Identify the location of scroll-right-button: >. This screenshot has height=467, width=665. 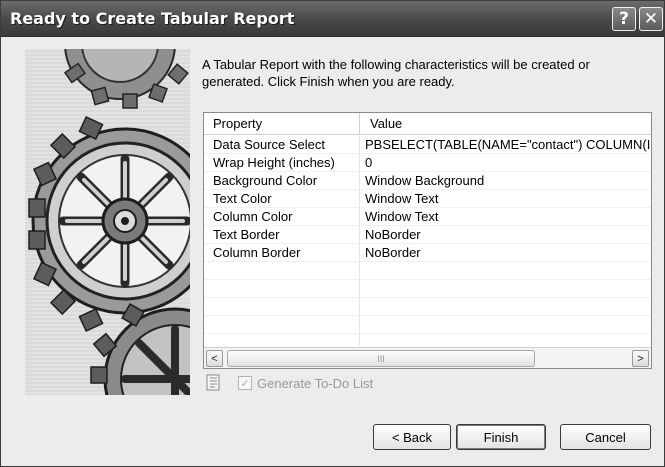
(640, 358).